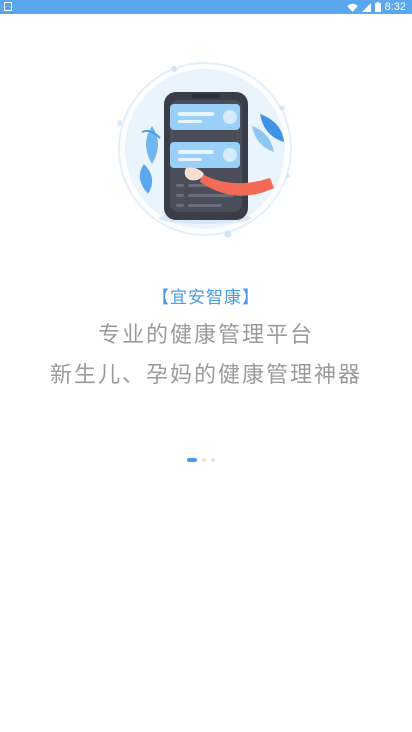 The height and width of the screenshot is (732, 412). I want to click on notification-icon, so click(8, 6).